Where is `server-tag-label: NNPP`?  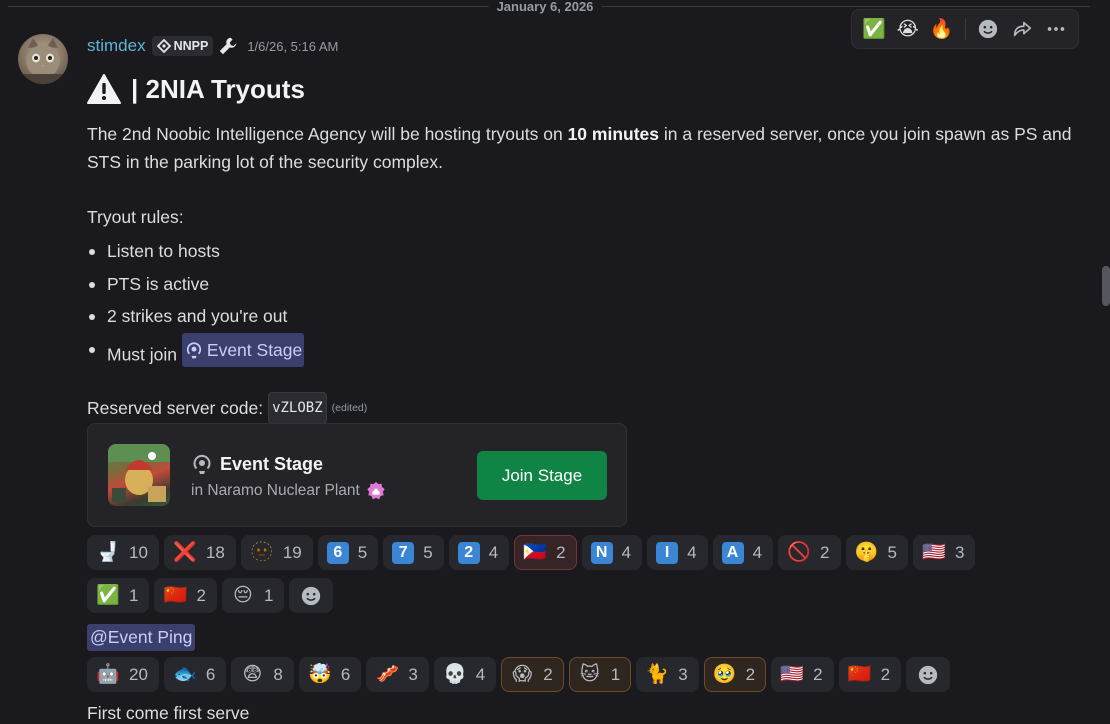
server-tag-label: NNPP is located at coordinates (191, 46).